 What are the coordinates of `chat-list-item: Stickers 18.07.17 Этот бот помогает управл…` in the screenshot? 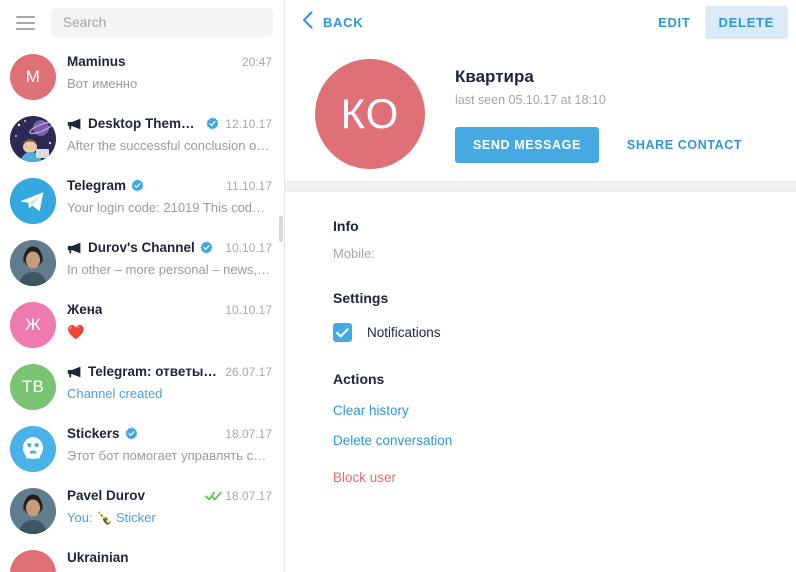 It's located at (142, 448).